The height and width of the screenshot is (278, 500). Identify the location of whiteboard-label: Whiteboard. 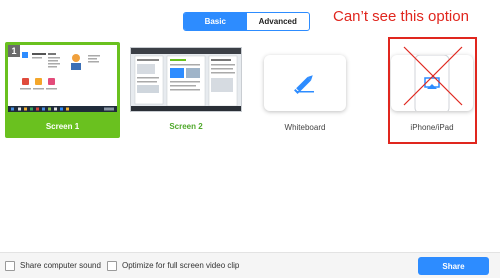
(305, 127).